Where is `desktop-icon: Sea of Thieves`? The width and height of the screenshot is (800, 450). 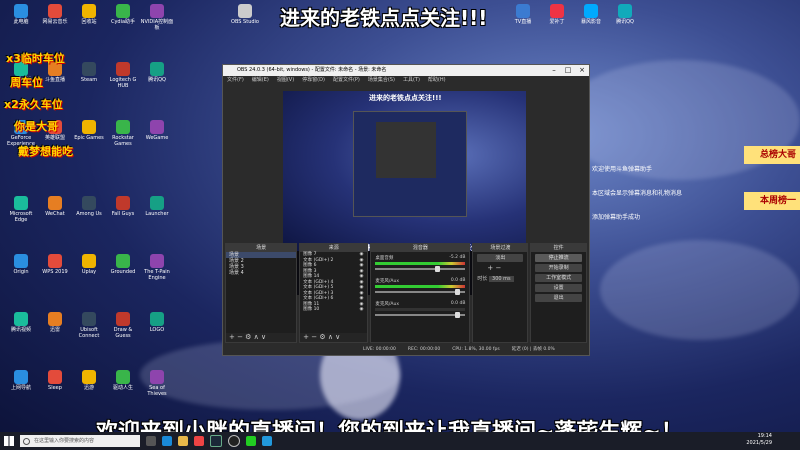 desktop-icon: Sea of Thieves is located at coordinates (157, 383).